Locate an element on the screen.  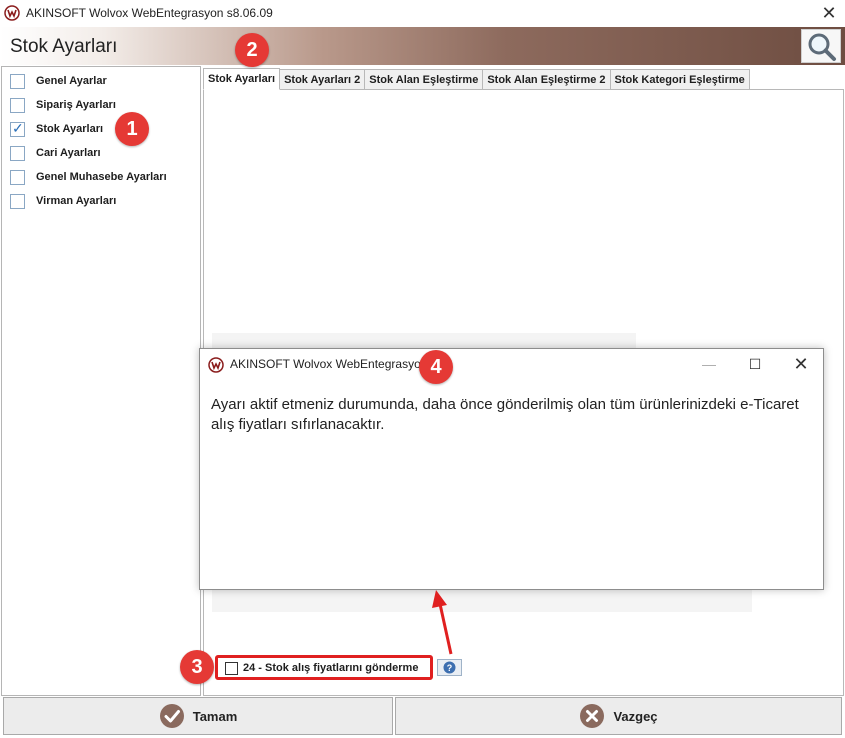
cancel-x-icon is located at coordinates (592, 716).